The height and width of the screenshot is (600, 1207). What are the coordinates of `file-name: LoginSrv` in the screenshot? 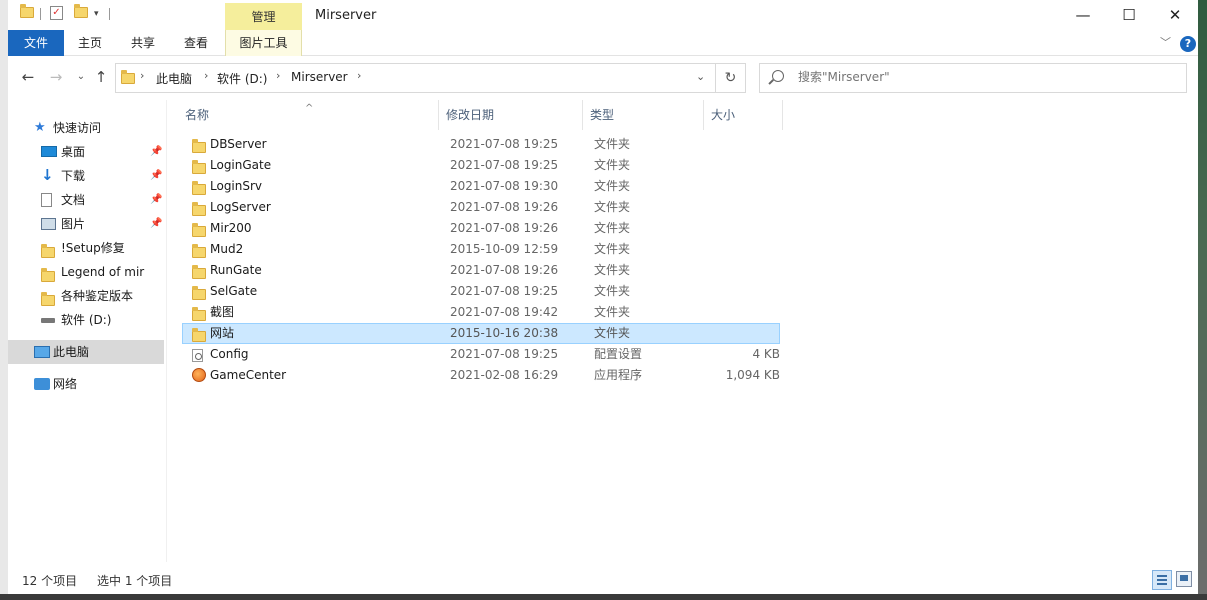 It's located at (236, 186).